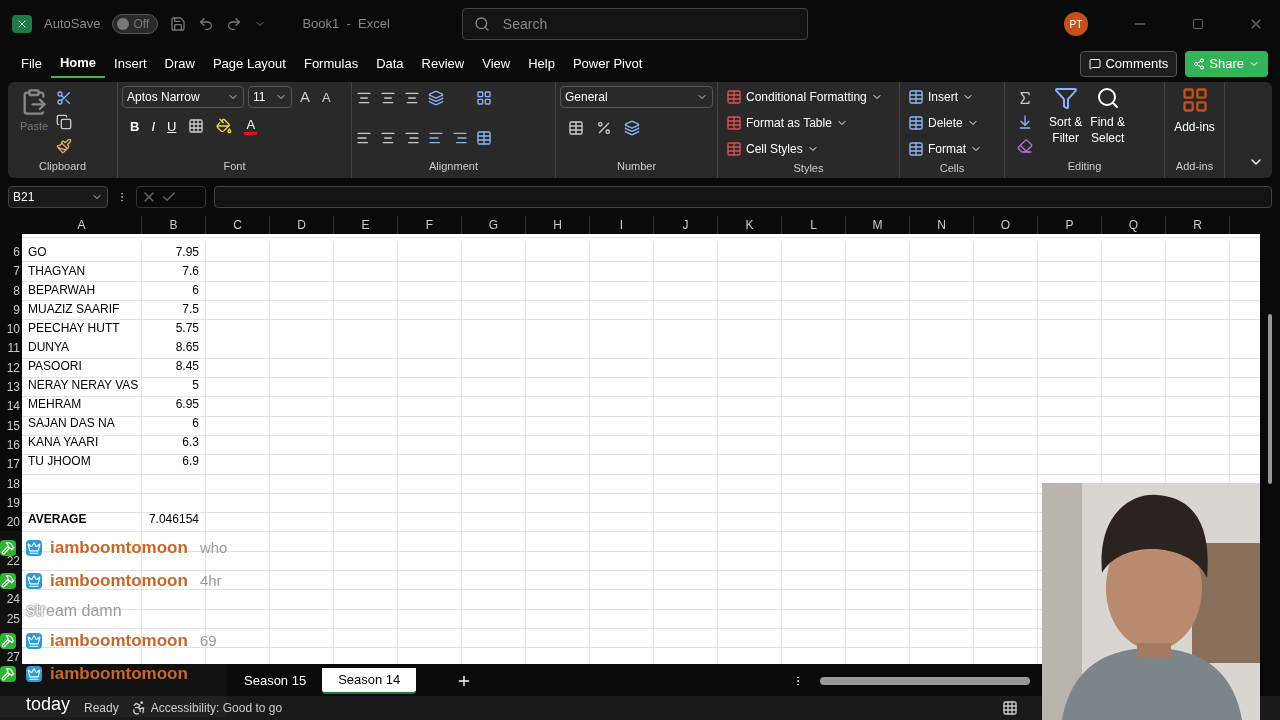  Describe the element at coordinates (634, 24) in the screenshot. I see `search-field: Search` at that location.